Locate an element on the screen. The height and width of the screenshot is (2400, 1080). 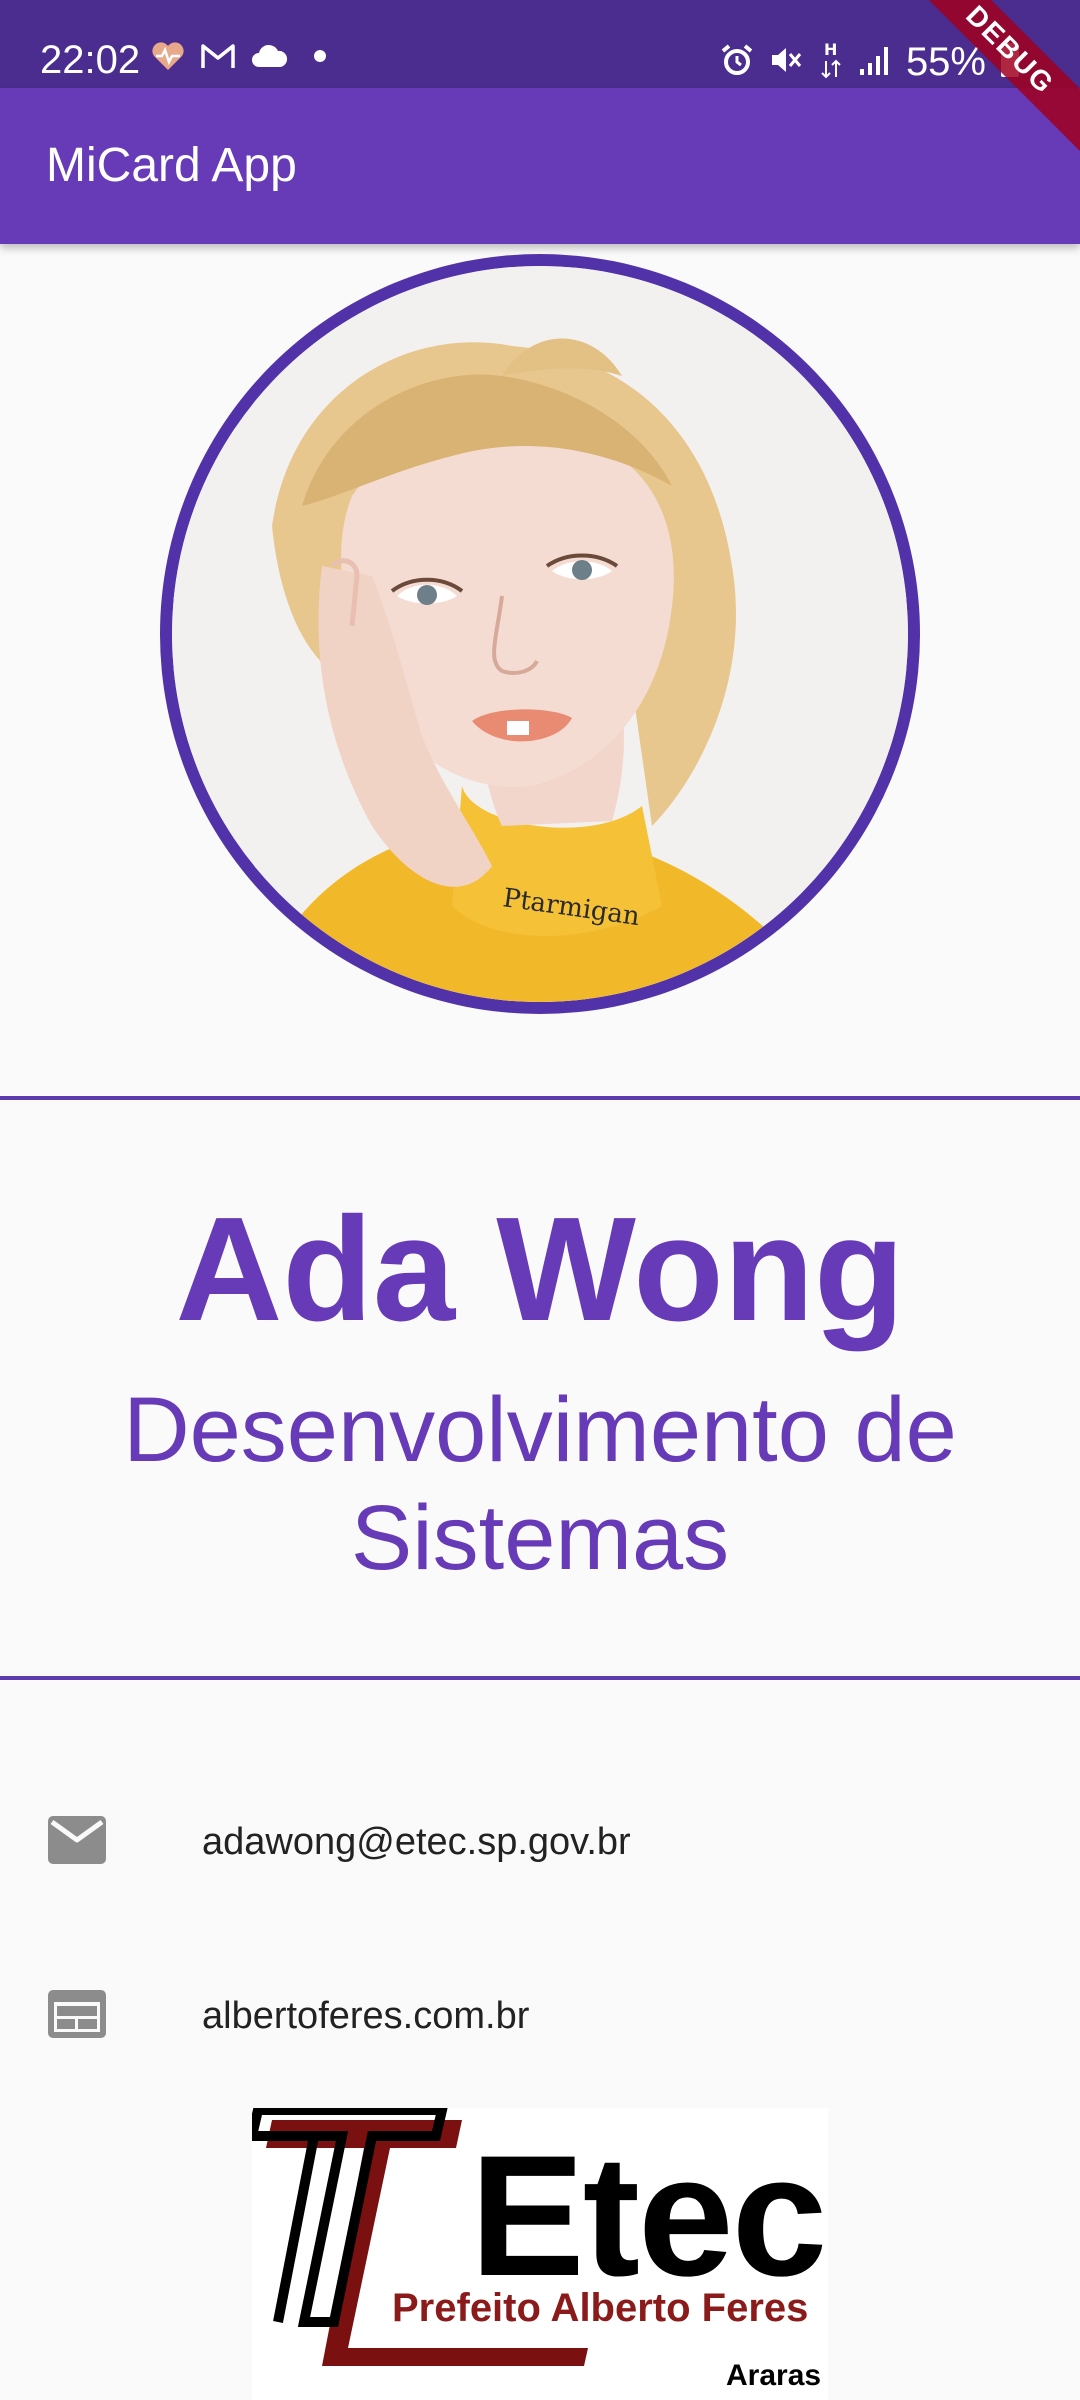
dot-icon is located at coordinates (316, 58).